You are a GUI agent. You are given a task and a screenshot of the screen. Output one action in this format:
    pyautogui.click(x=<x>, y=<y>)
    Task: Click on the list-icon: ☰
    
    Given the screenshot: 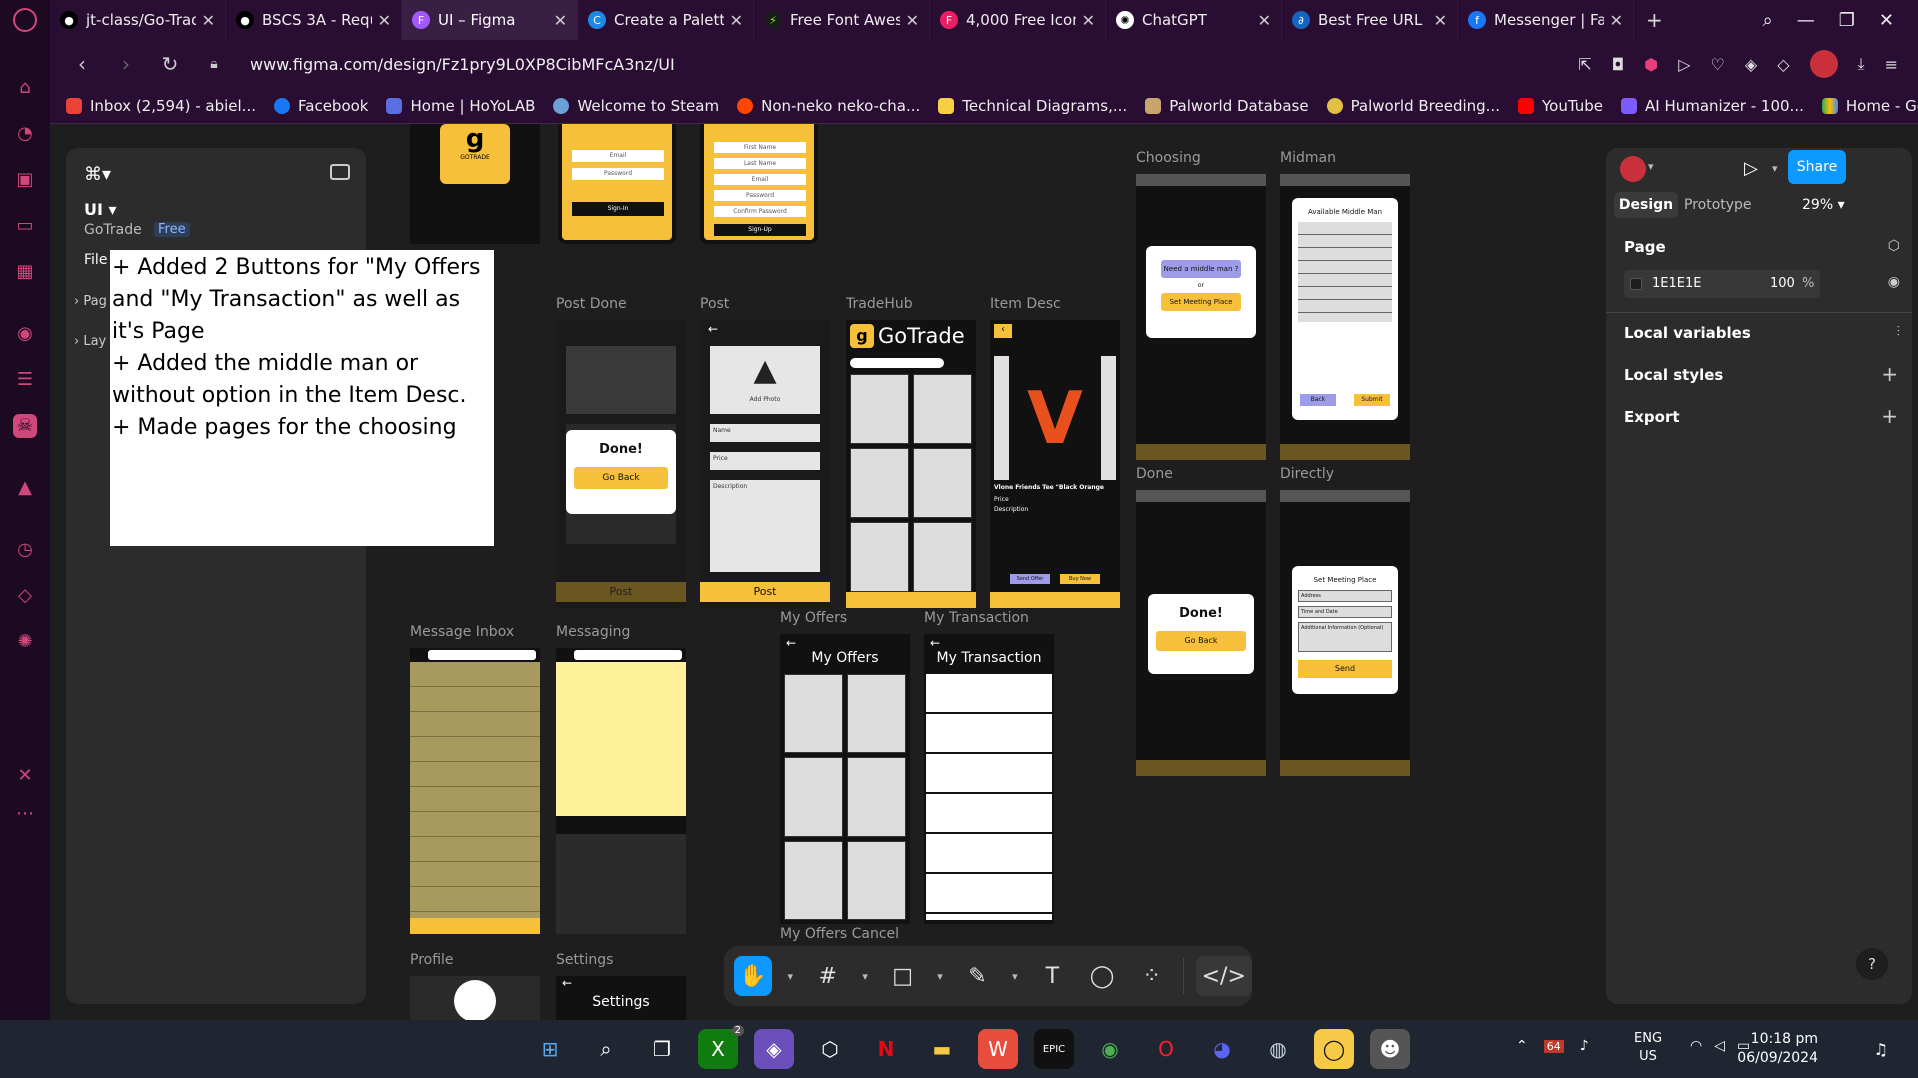 What is the action you would take?
    pyautogui.click(x=25, y=380)
    